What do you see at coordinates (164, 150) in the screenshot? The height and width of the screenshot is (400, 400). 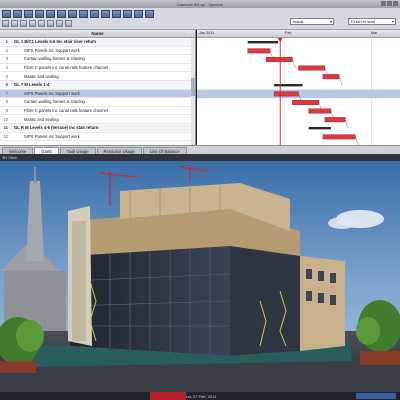 I see `tab-line-of-balance: Line Of Balance` at bounding box center [164, 150].